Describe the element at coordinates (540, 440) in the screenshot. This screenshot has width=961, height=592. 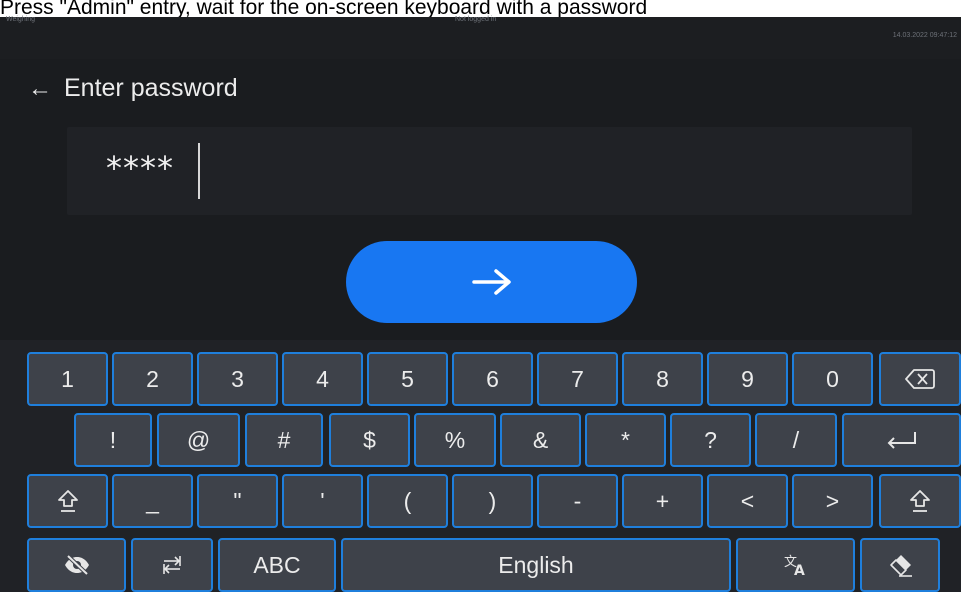
I see `key-ampersand: &` at that location.